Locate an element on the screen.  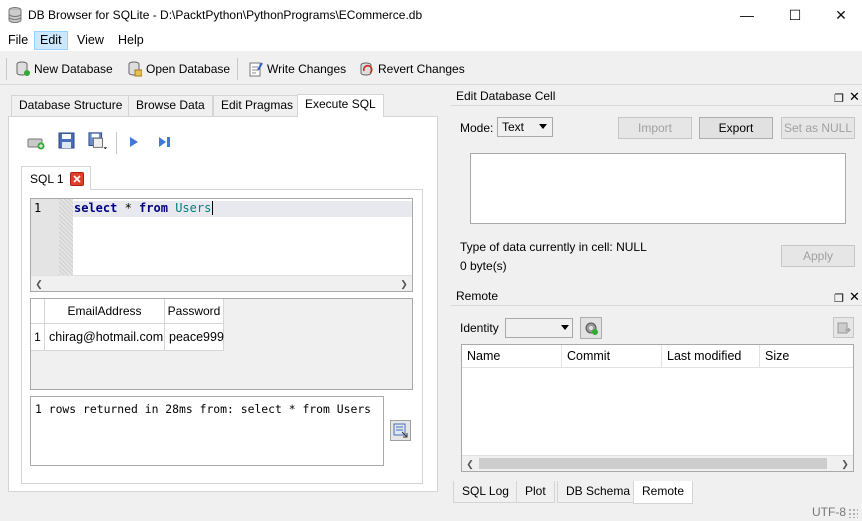
toolbar-grip is located at coordinates (6, 69).